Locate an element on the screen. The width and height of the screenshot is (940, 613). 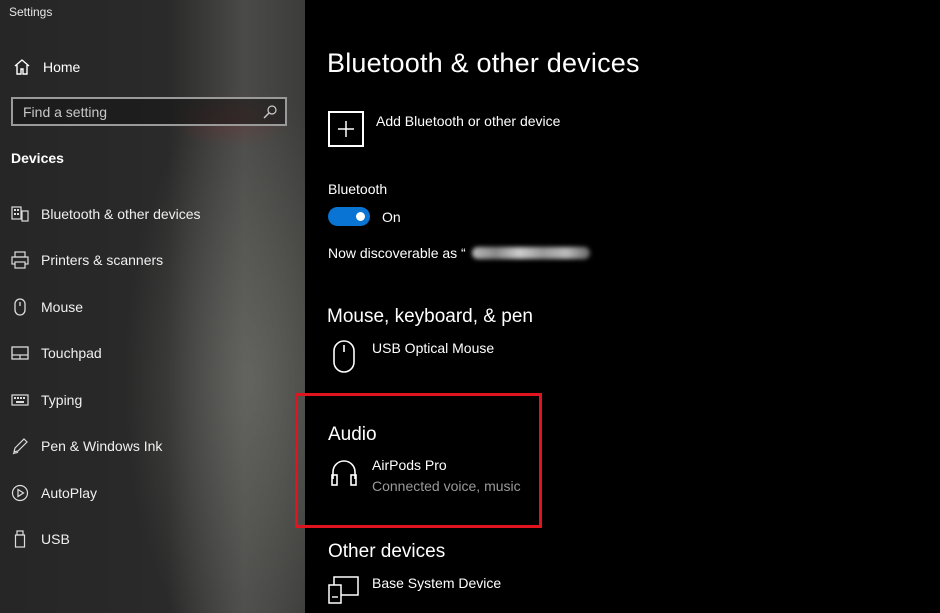
sidebar-item-label: Pen & Windows Ink is located at coordinates (102, 446).